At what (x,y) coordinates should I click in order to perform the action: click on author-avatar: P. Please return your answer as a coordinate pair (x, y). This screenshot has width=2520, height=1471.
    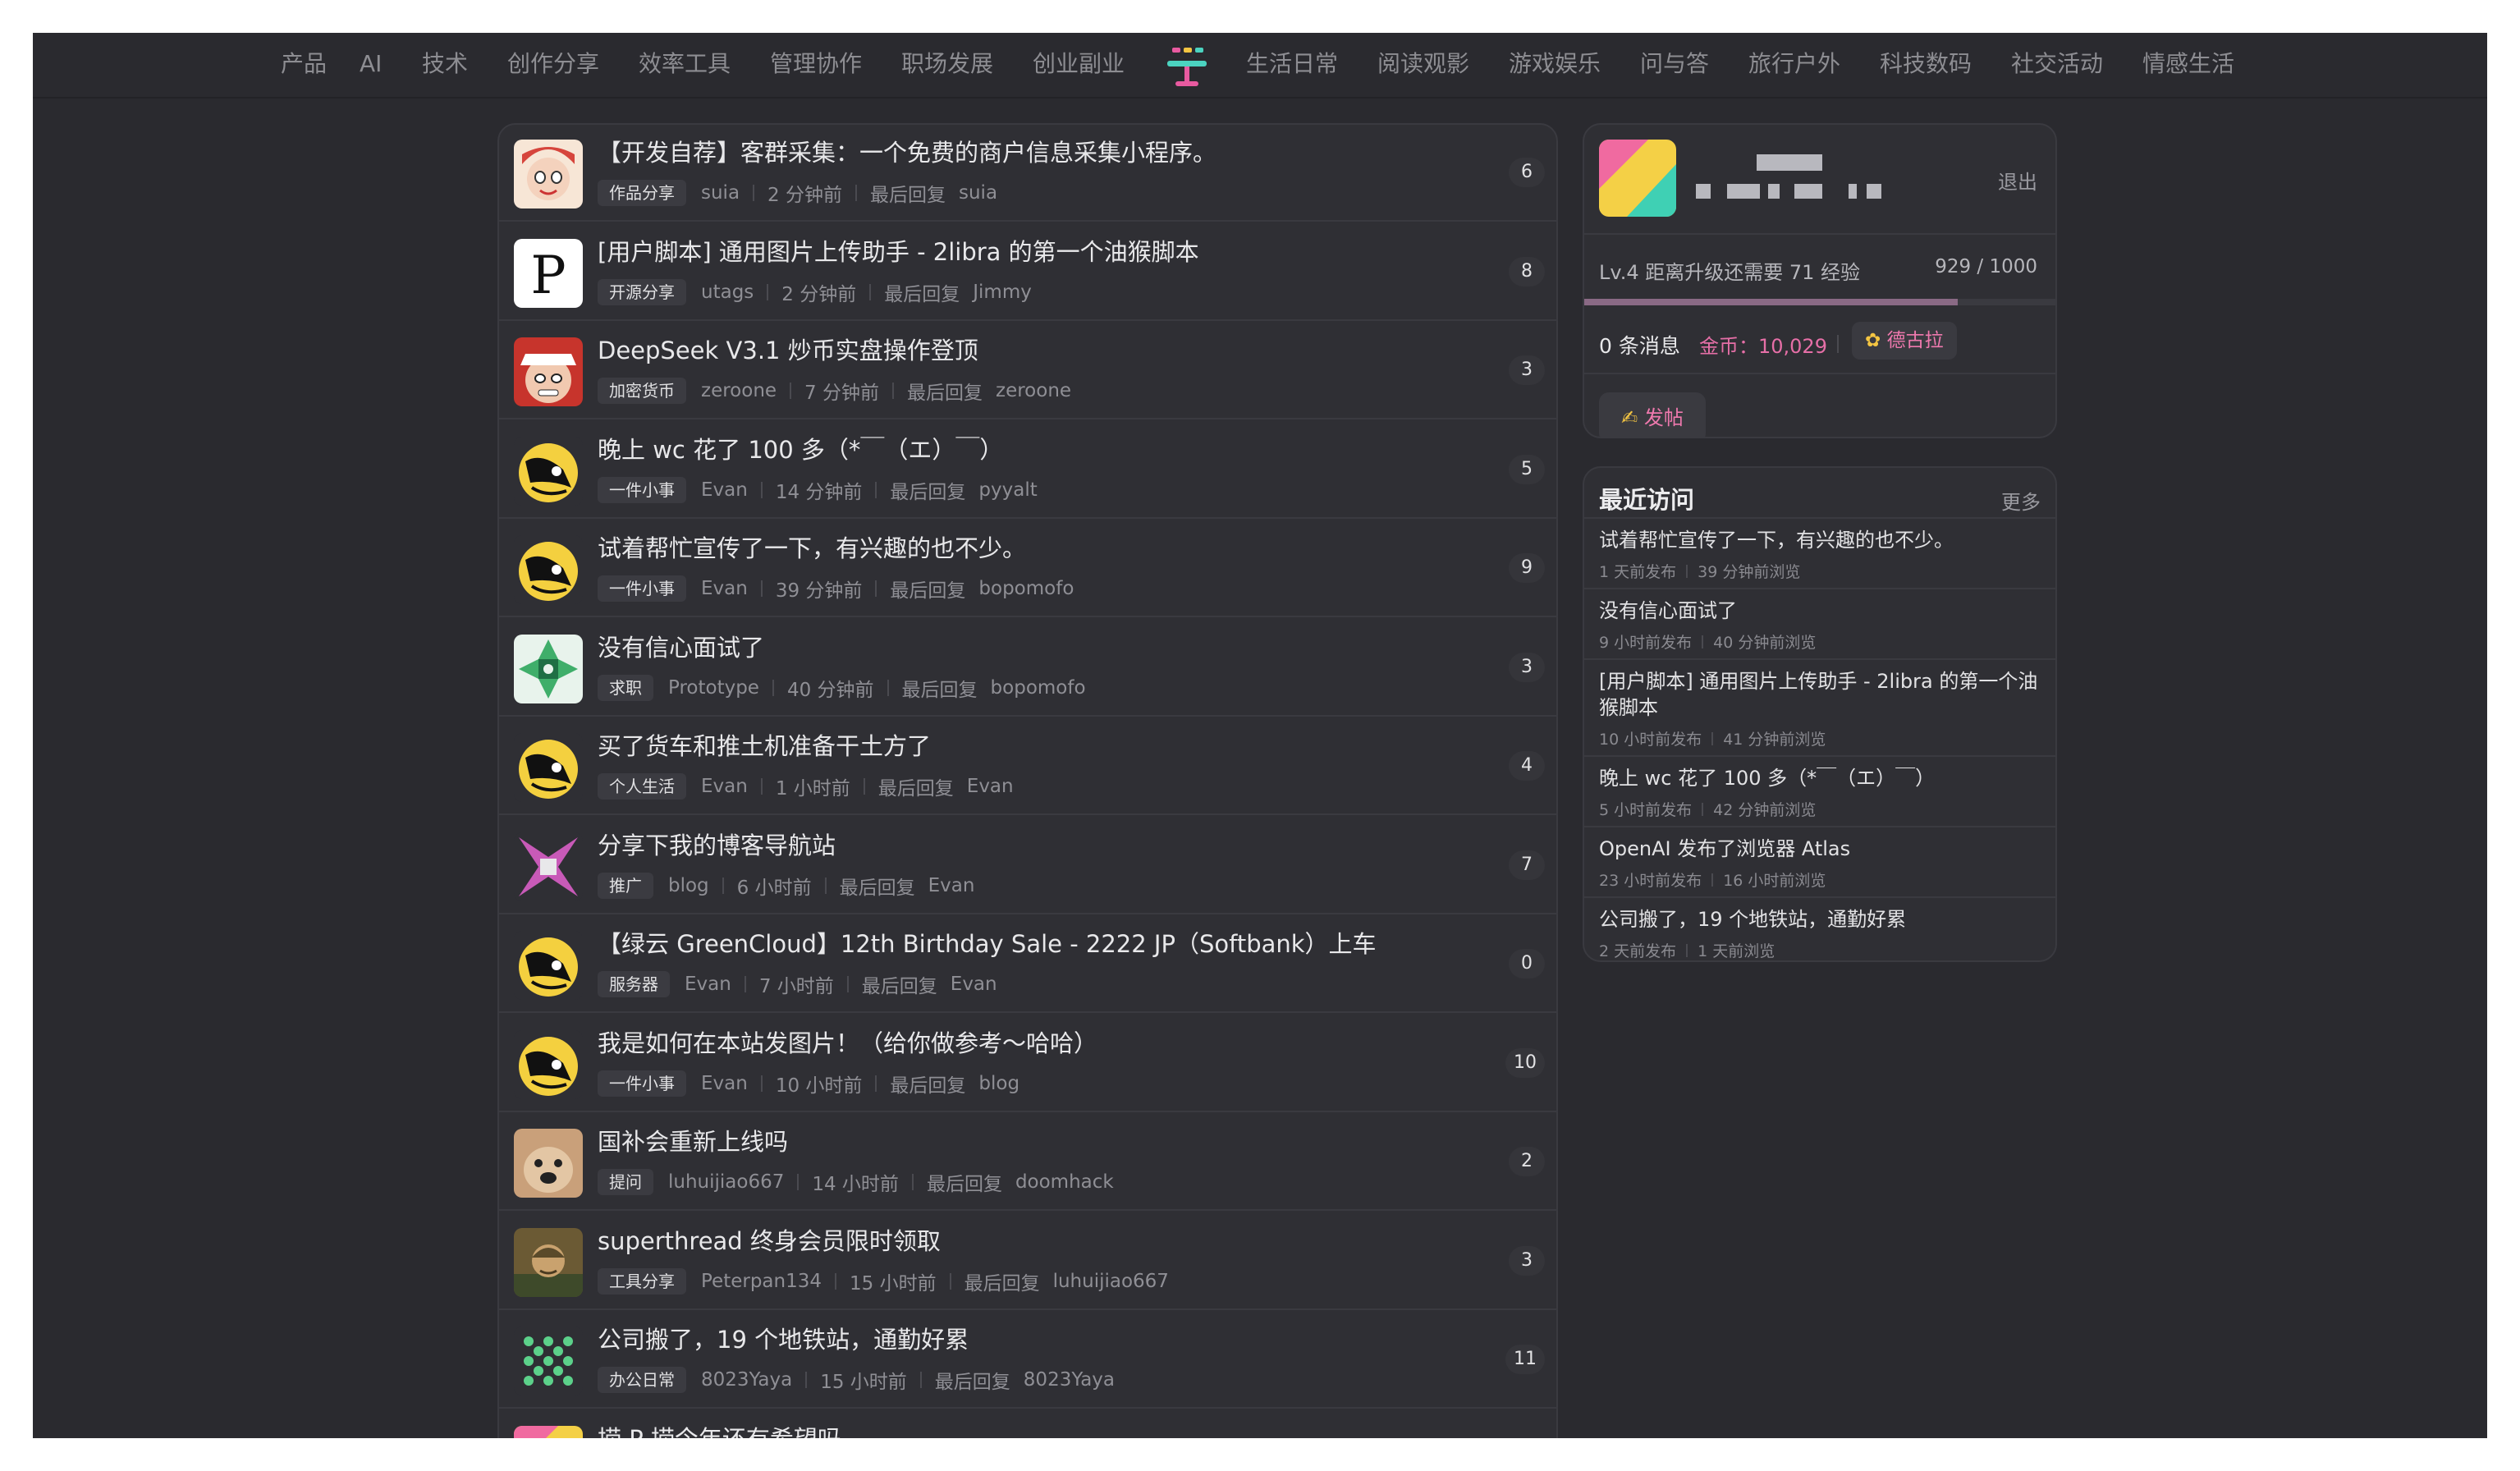
    Looking at the image, I should click on (548, 273).